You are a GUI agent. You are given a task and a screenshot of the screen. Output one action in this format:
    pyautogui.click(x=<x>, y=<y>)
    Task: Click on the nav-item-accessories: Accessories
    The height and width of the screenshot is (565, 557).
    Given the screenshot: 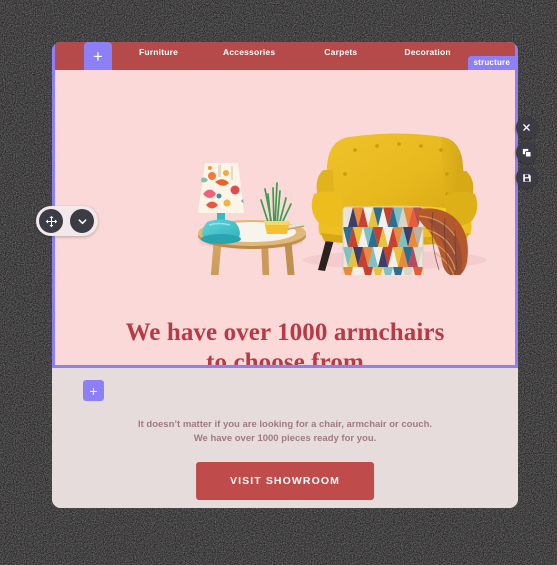 What is the action you would take?
    pyautogui.click(x=249, y=52)
    